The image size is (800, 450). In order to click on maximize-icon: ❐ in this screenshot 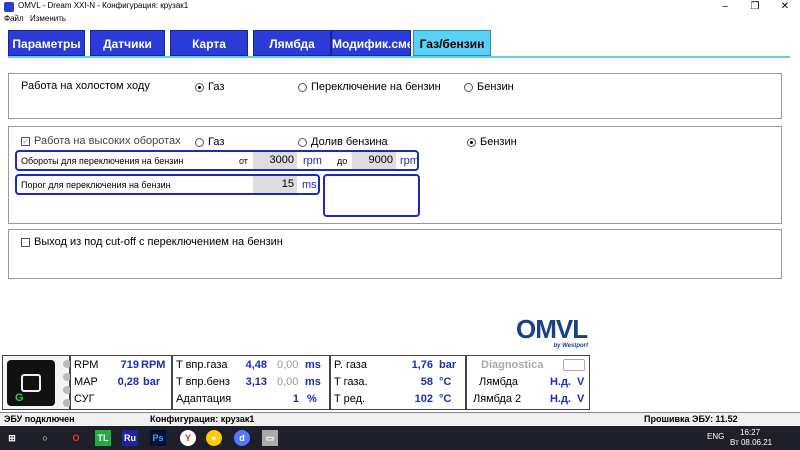, I will do `click(755, 7)`.